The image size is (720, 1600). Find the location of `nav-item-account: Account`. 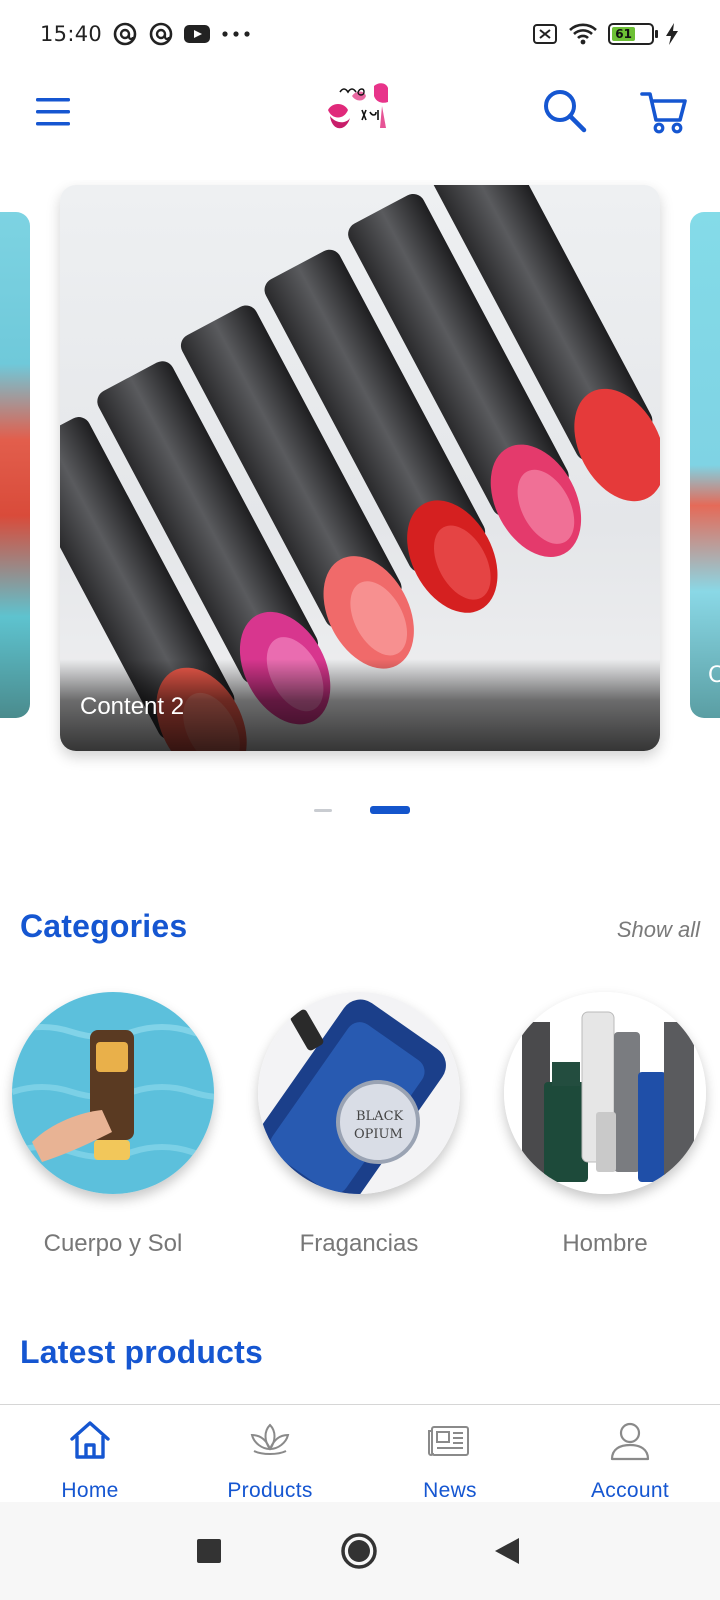

nav-item-account: Account is located at coordinates (630, 1453).